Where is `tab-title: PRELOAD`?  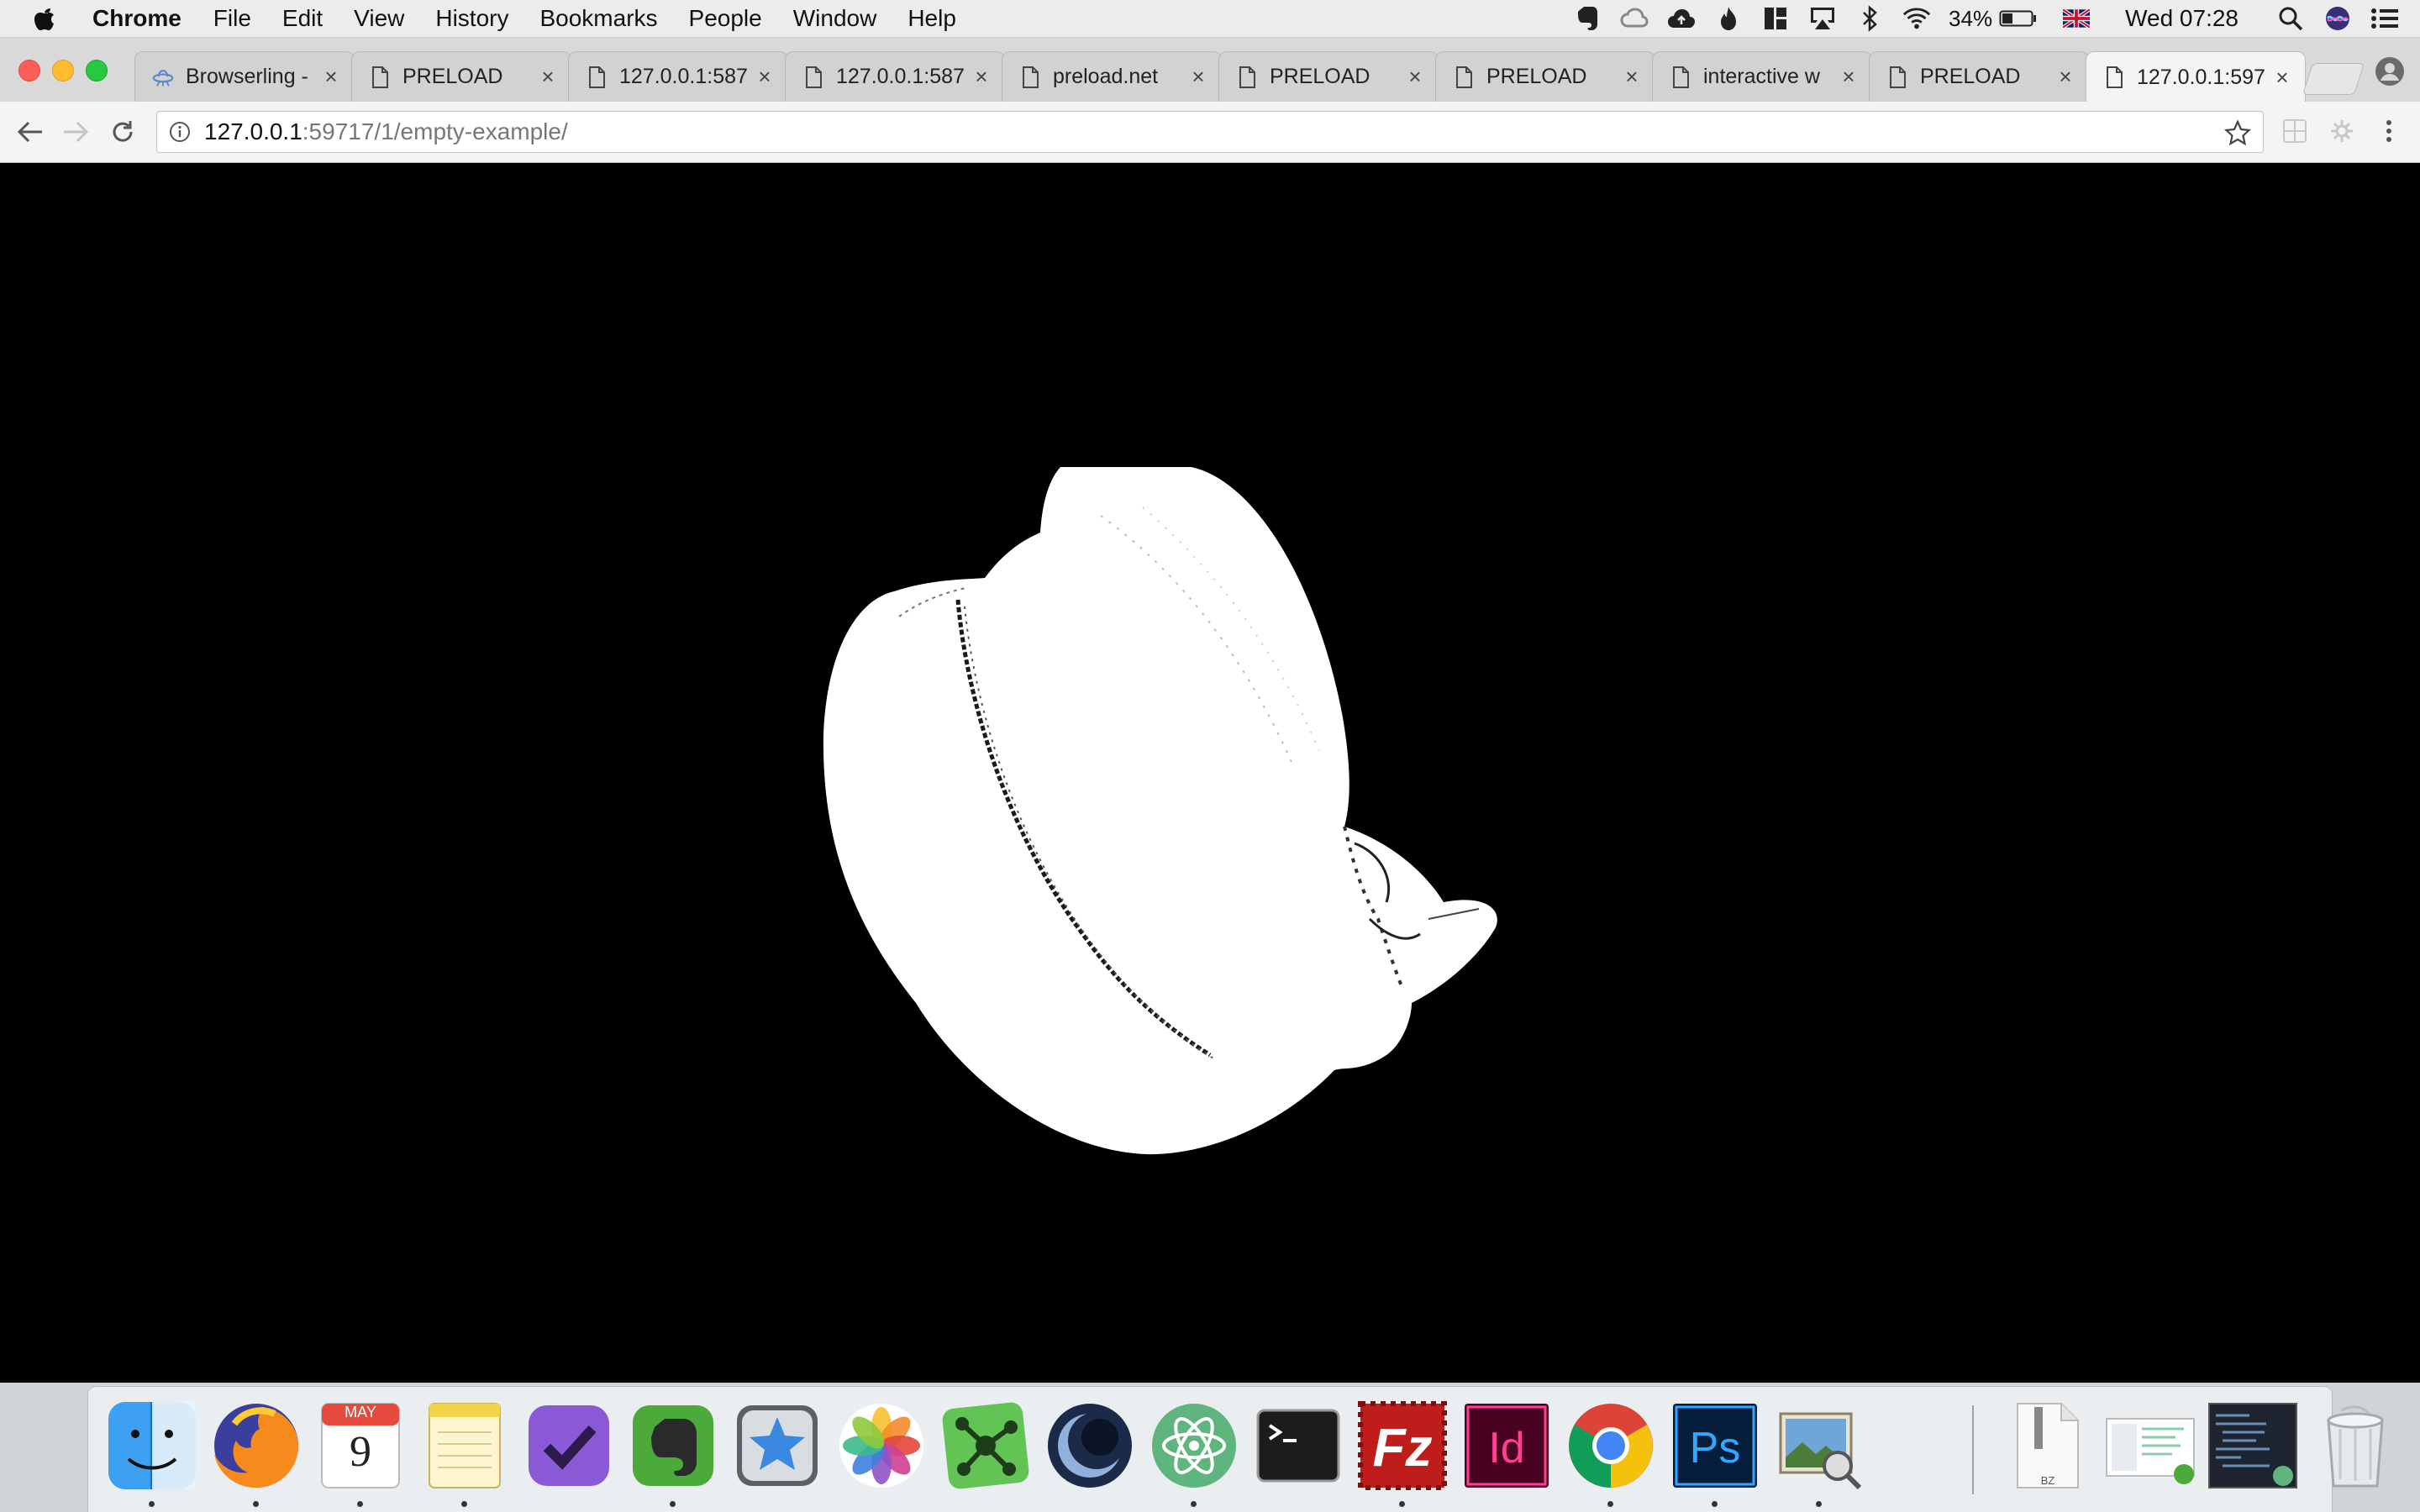 tab-title: PRELOAD is located at coordinates (1320, 76).